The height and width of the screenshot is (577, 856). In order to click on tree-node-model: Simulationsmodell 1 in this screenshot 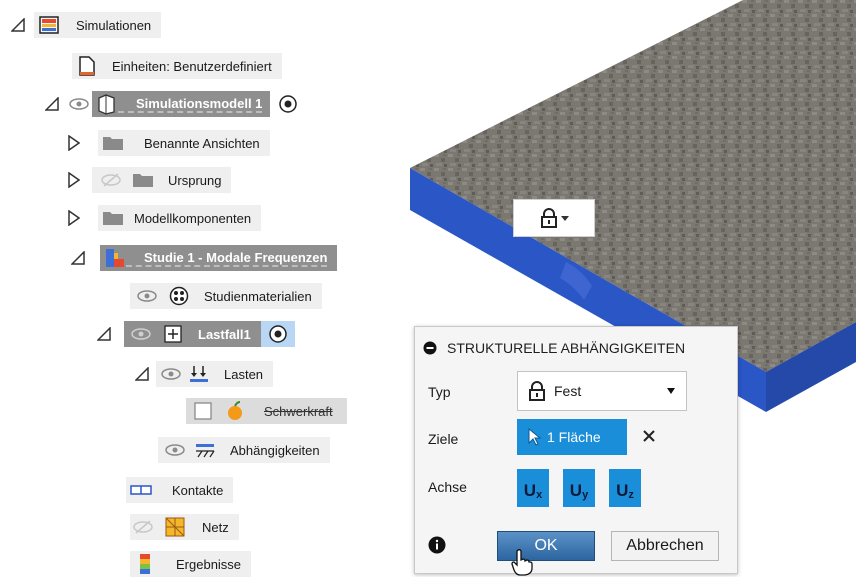, I will do `click(172, 104)`.